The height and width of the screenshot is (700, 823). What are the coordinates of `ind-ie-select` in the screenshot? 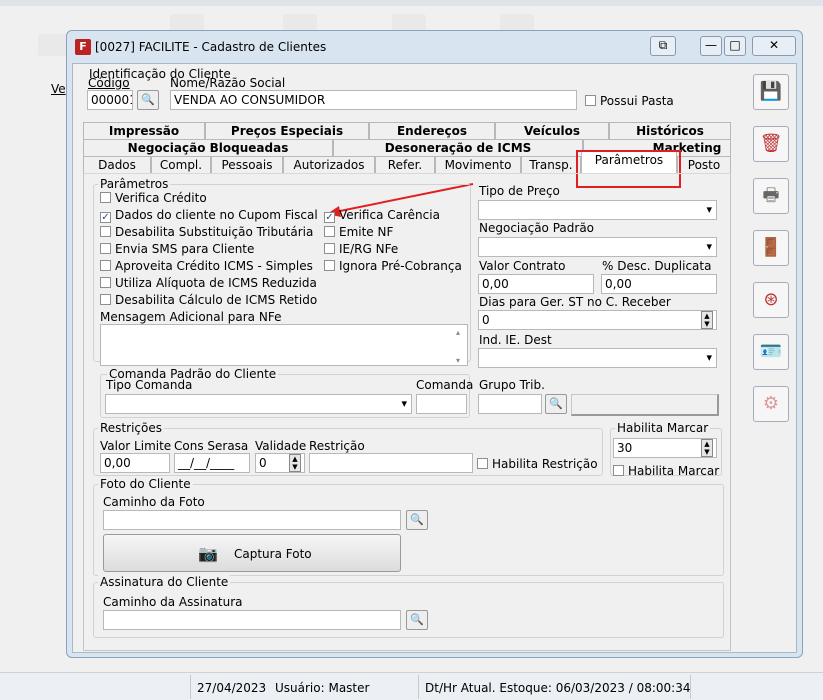 It's located at (597, 358).